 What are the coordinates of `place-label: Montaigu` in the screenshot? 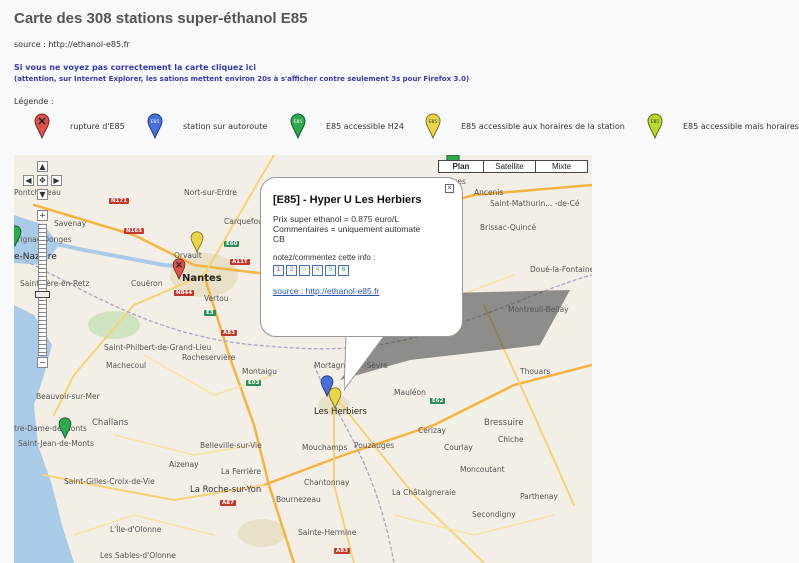 It's located at (259, 371).